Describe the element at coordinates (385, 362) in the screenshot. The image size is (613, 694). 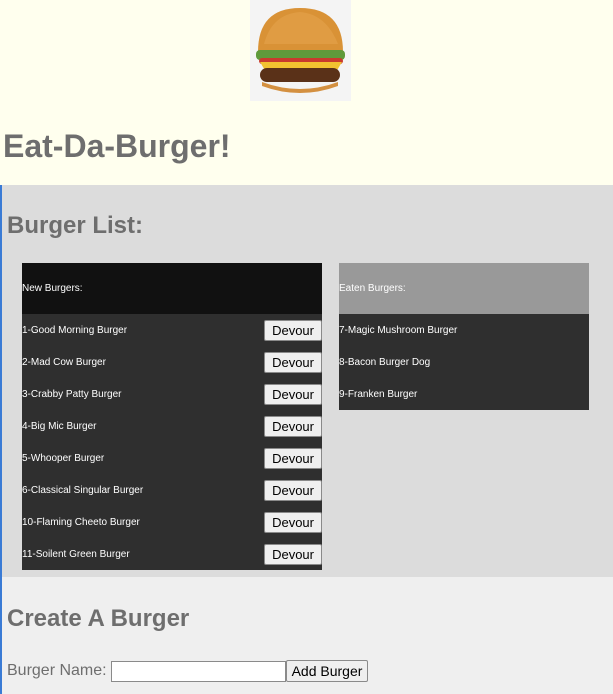
I see `burger-name: 8-Bacon Burger Dog` at that location.